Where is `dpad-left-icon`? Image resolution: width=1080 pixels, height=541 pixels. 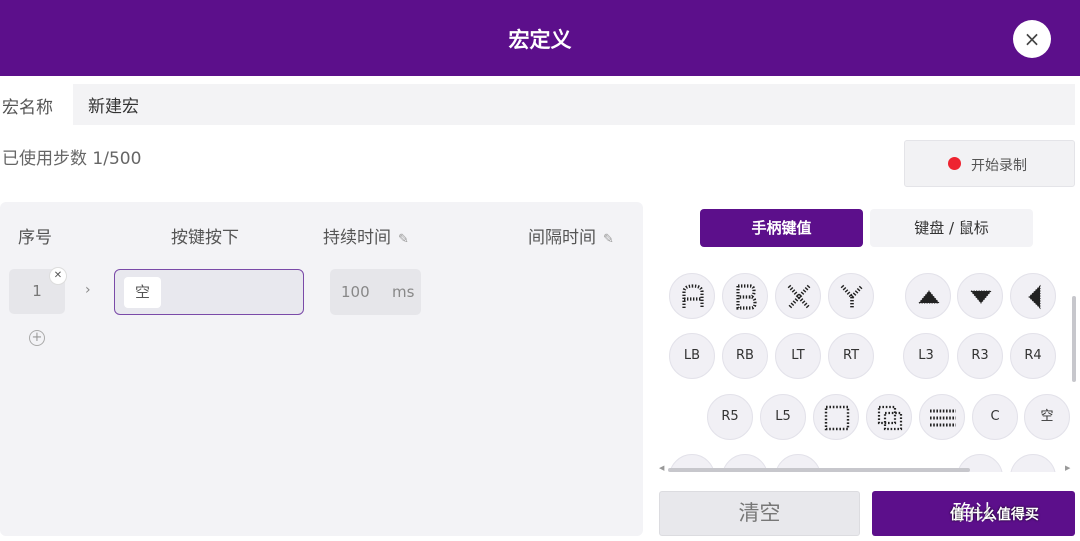 dpad-left-icon is located at coordinates (1033, 296).